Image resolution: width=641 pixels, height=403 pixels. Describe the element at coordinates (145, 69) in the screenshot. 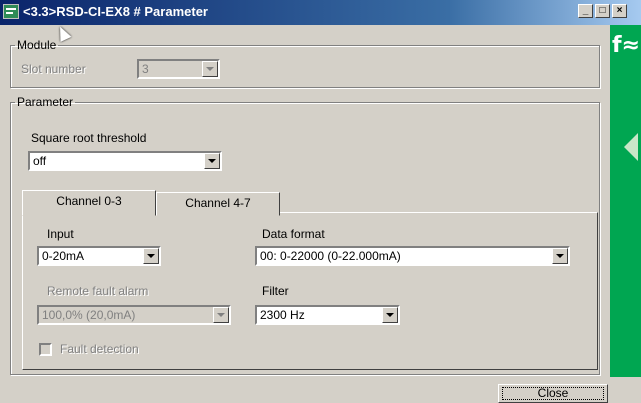

I see `slot-number-value: 3` at that location.